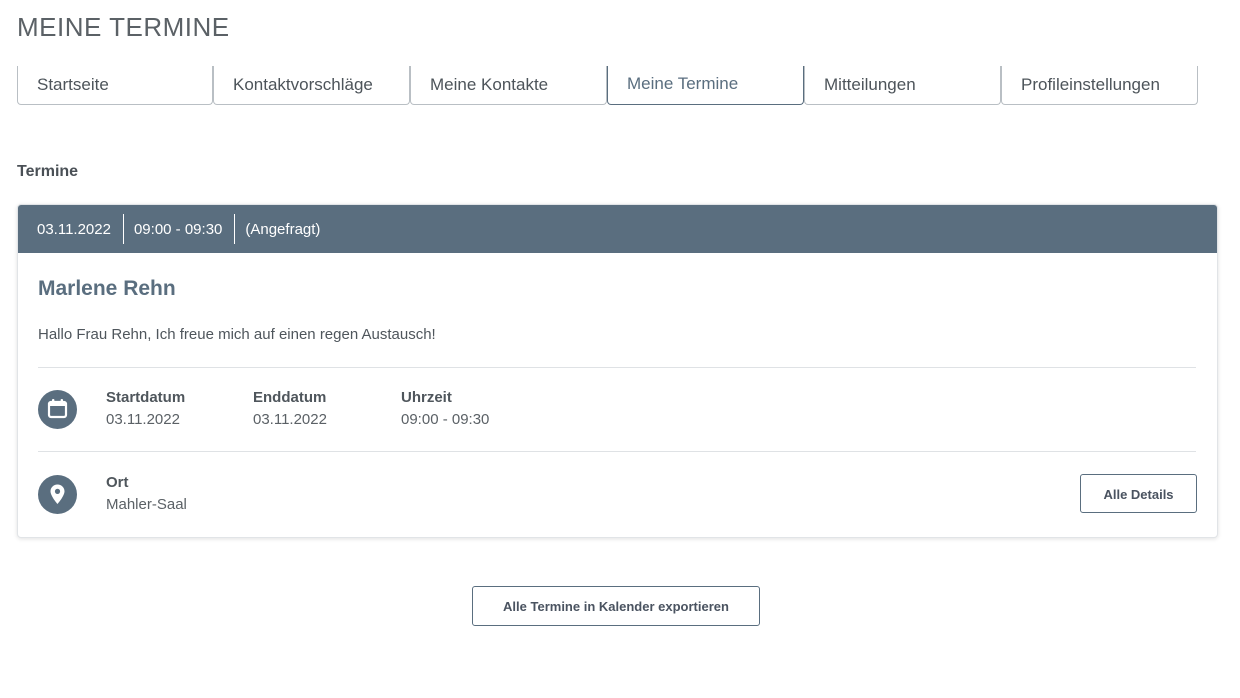 This screenshot has width=1240, height=698. Describe the element at coordinates (146, 494) in the screenshot. I see `location-block: Ort Mahler-Saal` at that location.